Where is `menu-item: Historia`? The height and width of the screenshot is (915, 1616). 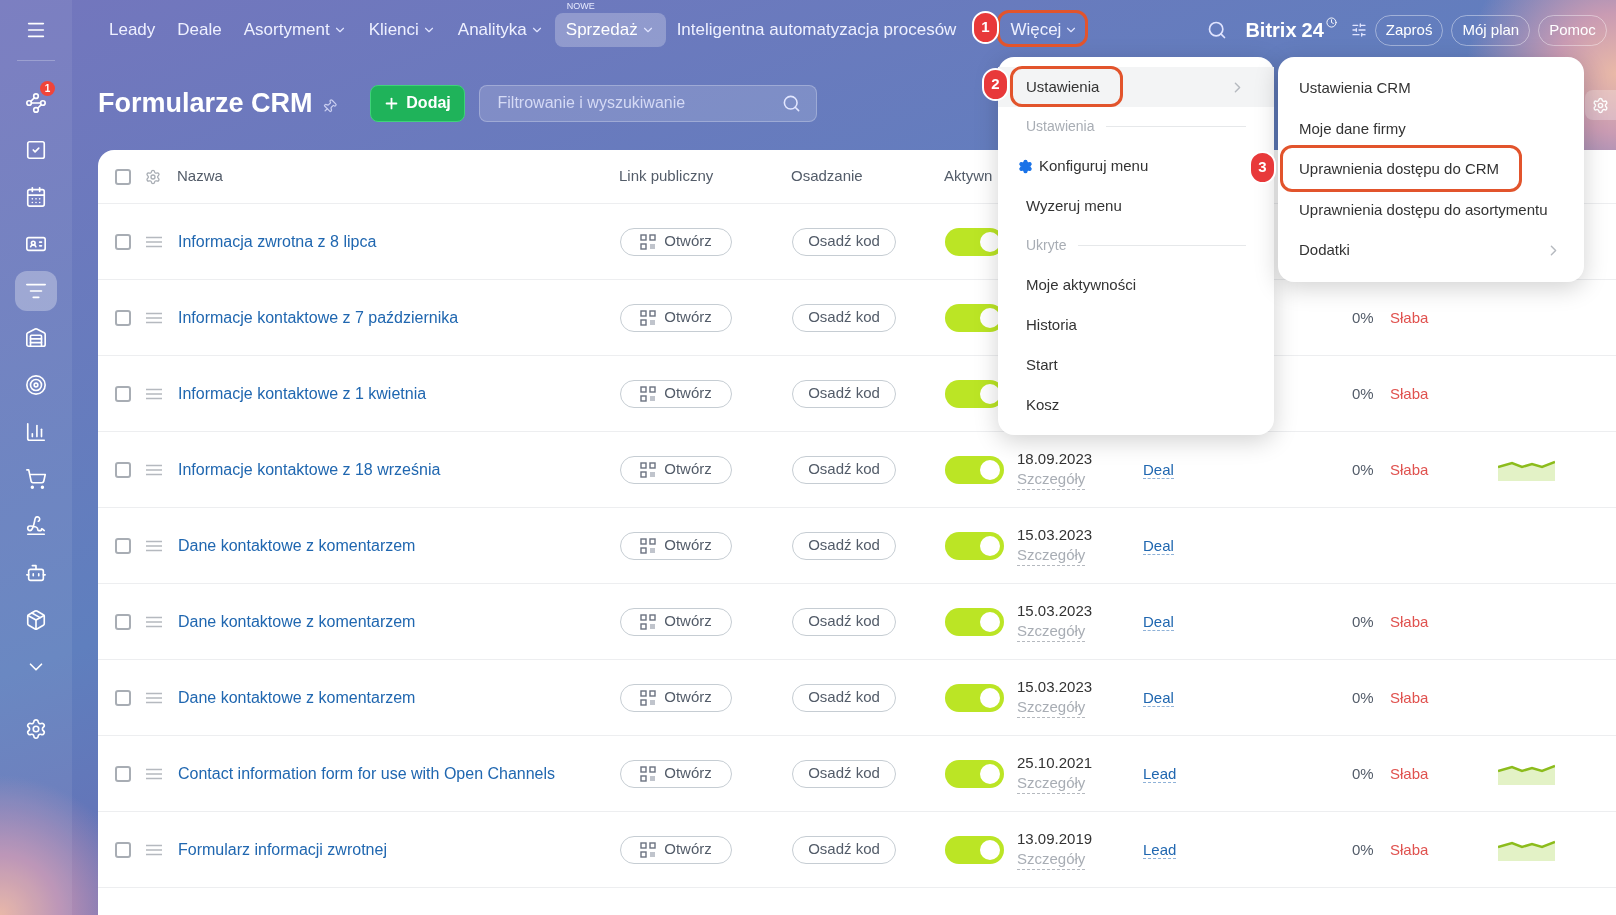 menu-item: Historia is located at coordinates (1051, 325).